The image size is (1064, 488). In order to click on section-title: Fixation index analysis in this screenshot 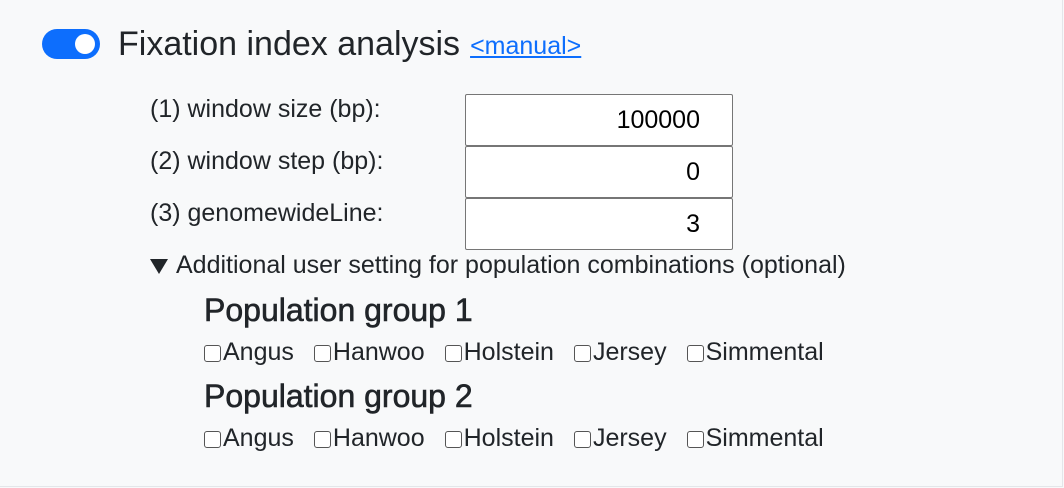, I will do `click(289, 43)`.